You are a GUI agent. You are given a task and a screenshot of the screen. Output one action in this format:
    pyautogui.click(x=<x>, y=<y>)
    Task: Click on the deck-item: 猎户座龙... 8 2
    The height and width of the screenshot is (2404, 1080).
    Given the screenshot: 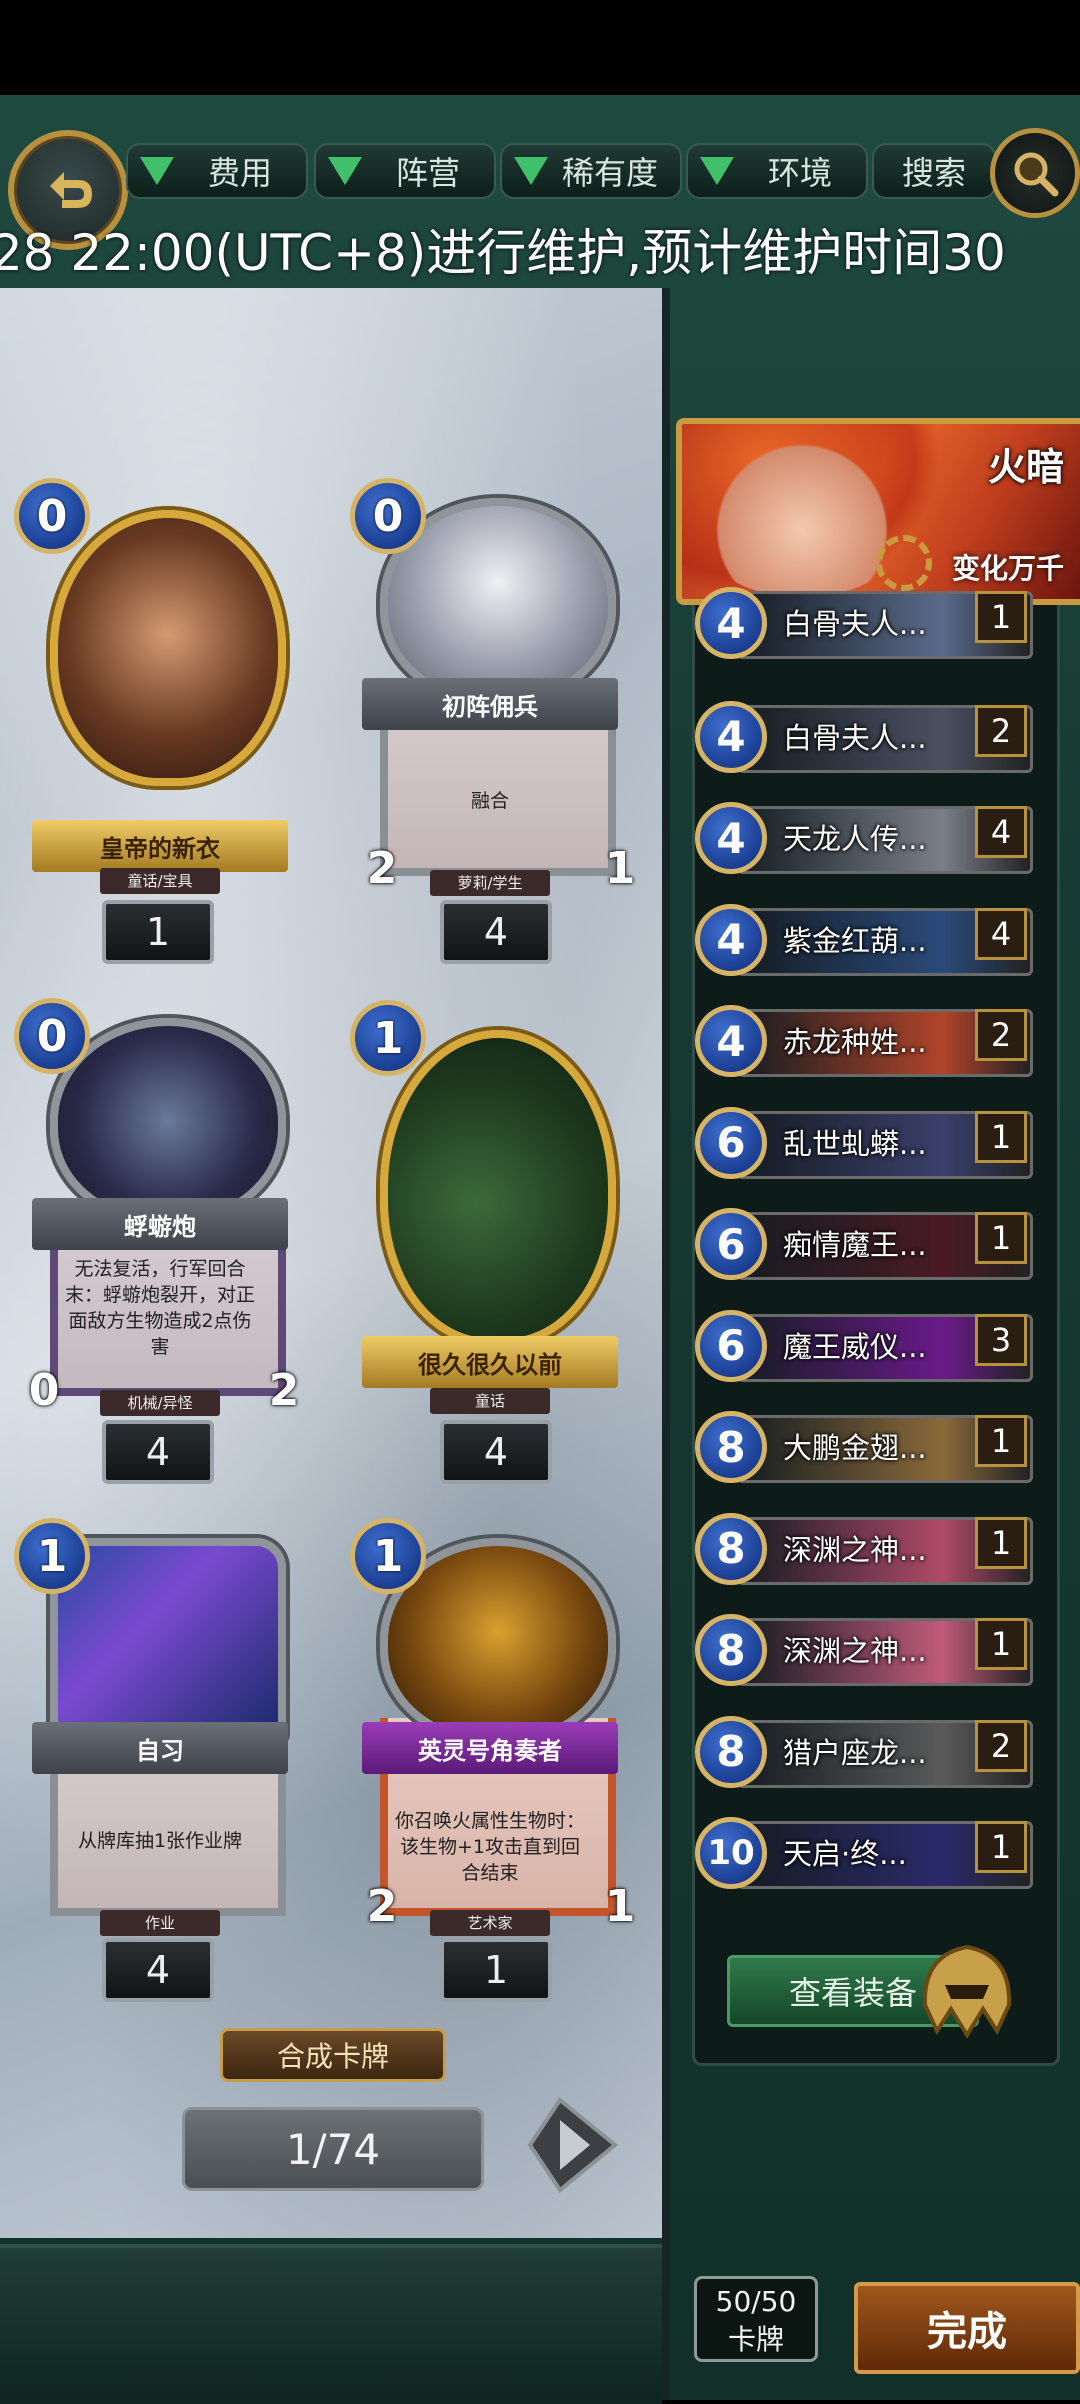 What is the action you would take?
    pyautogui.click(x=864, y=1750)
    